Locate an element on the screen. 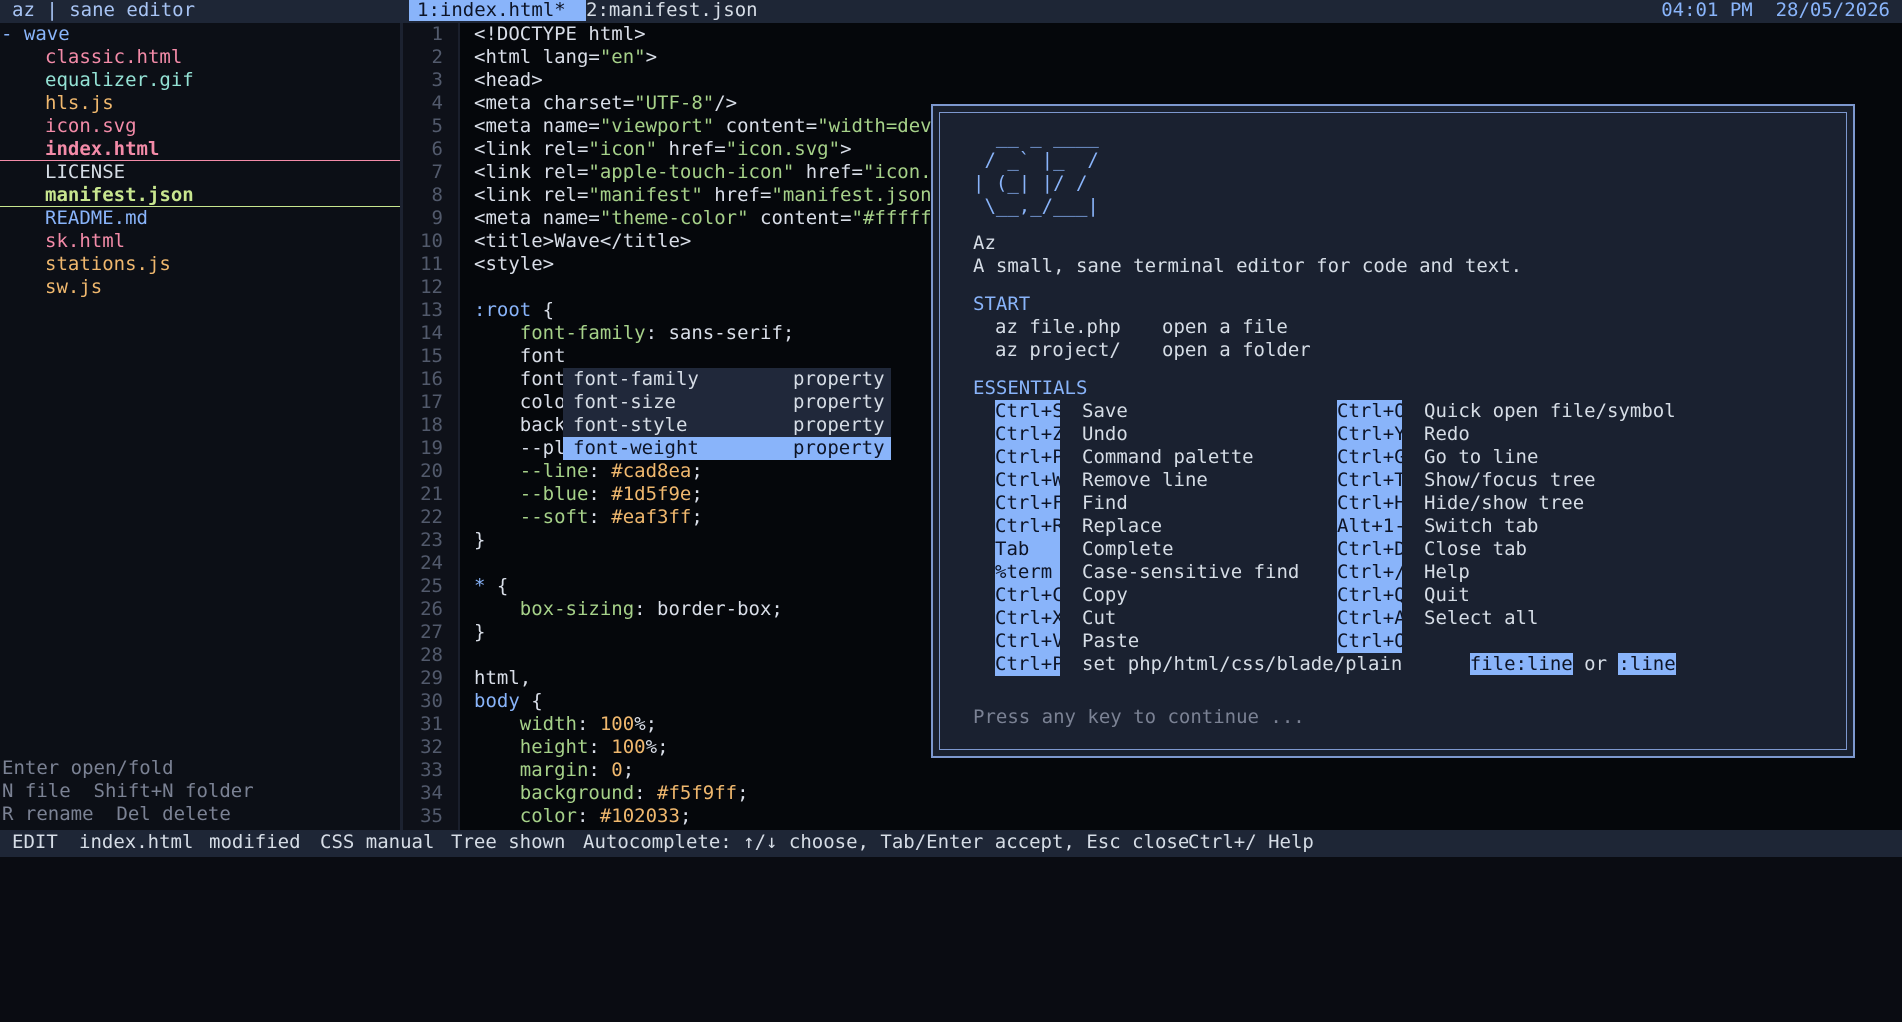 Image resolution: width=1902 pixels, height=1022 pixels. line-number: 23 is located at coordinates (431, 540).